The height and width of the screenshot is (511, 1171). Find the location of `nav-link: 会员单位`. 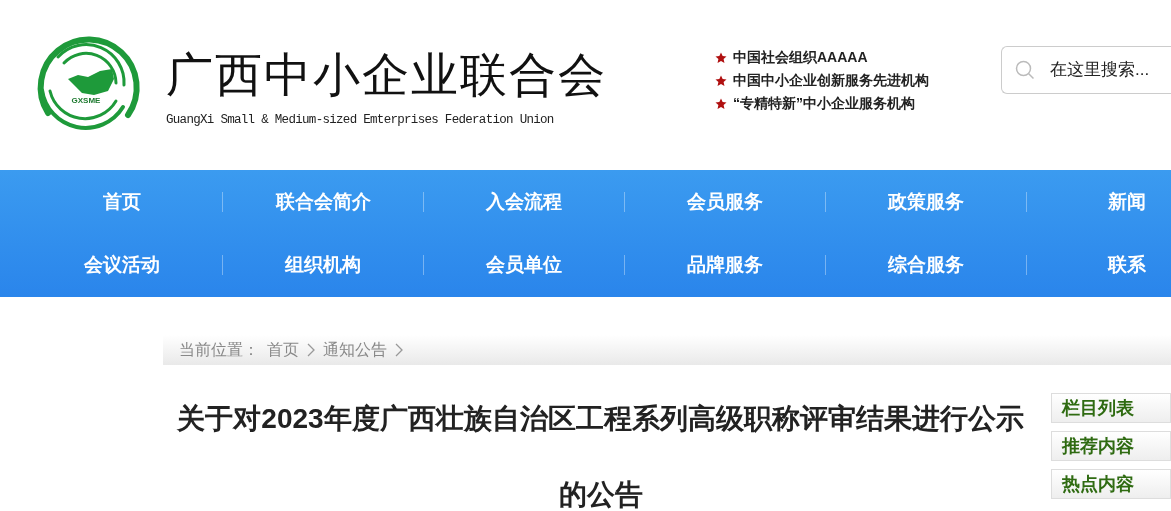

nav-link: 会员单位 is located at coordinates (523, 265).